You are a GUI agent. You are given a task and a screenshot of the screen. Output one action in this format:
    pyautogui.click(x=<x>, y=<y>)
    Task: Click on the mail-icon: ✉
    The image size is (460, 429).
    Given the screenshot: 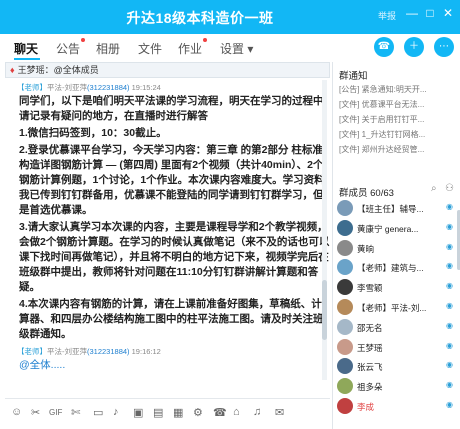 What is the action you would take?
    pyautogui.click(x=279, y=412)
    